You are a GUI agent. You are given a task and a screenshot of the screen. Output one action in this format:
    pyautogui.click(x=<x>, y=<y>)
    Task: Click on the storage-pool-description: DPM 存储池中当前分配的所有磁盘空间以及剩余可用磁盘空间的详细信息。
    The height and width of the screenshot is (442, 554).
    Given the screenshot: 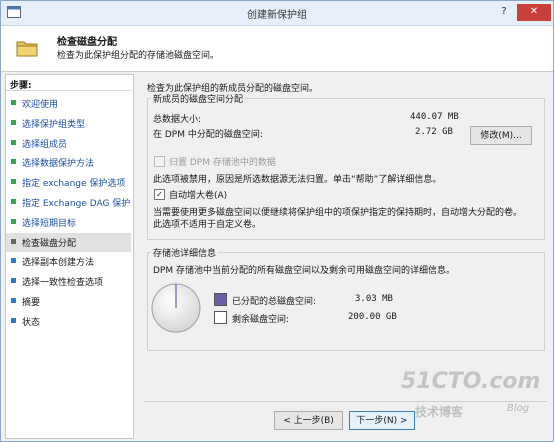 What is the action you would take?
    pyautogui.click(x=304, y=271)
    